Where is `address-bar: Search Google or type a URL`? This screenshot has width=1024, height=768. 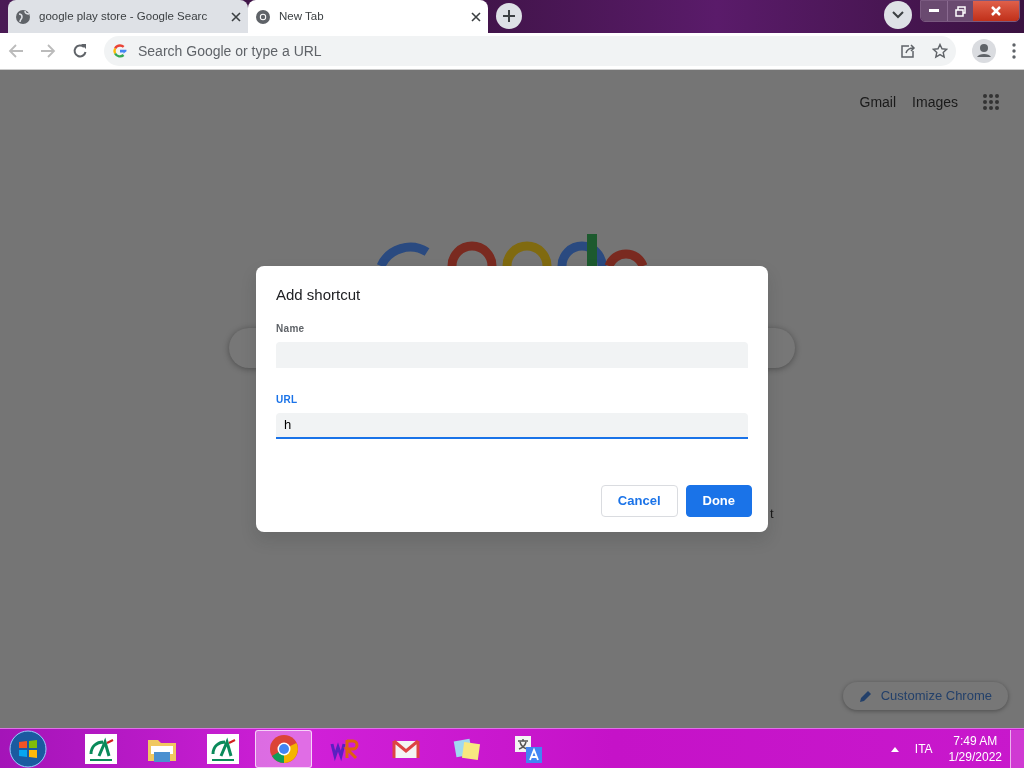
address-bar: Search Google or type a URL is located at coordinates (530, 51).